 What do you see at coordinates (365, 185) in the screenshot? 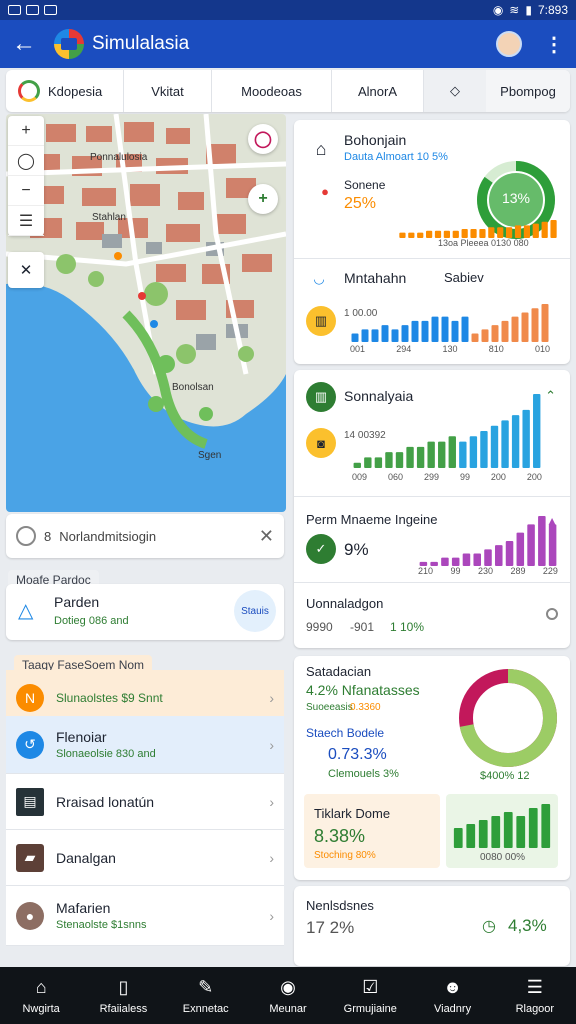
I see `metric-label: Sonene` at bounding box center [365, 185].